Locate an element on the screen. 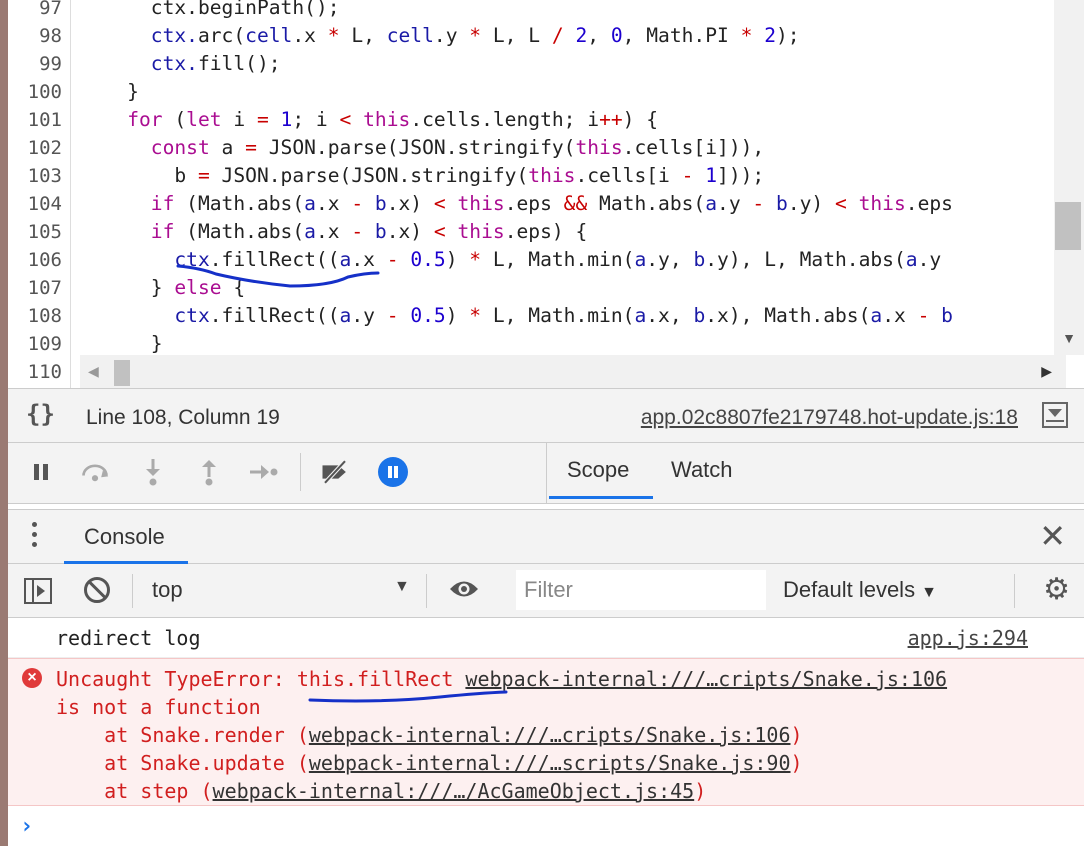 The width and height of the screenshot is (1084, 846). stack-frame-link: webpack-internal:///…/AcGameObject.js:45 is located at coordinates (454, 791).